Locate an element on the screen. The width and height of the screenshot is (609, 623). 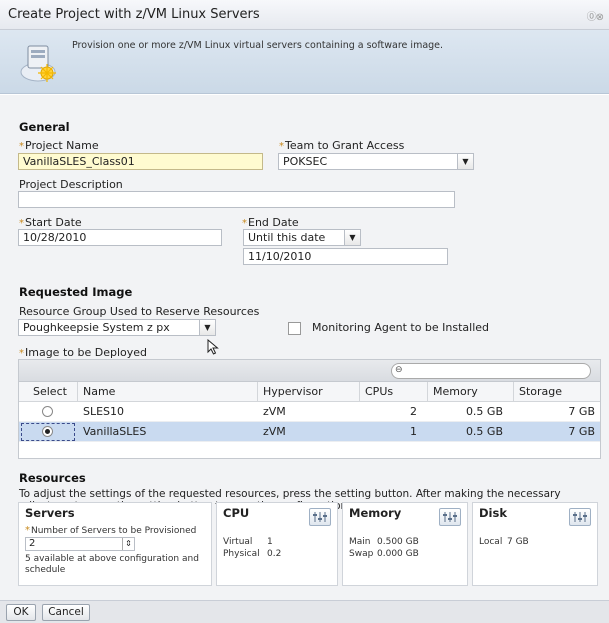
disk-local-label: Local is located at coordinates (491, 542).